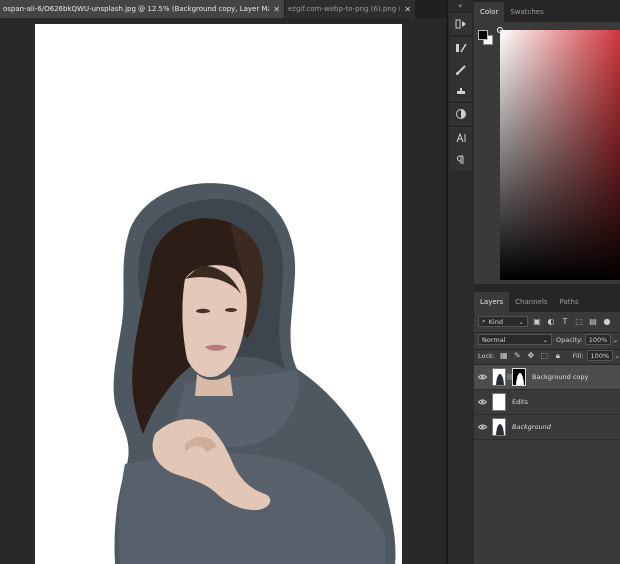  I want to click on opacity-input: 100%, so click(597, 339).